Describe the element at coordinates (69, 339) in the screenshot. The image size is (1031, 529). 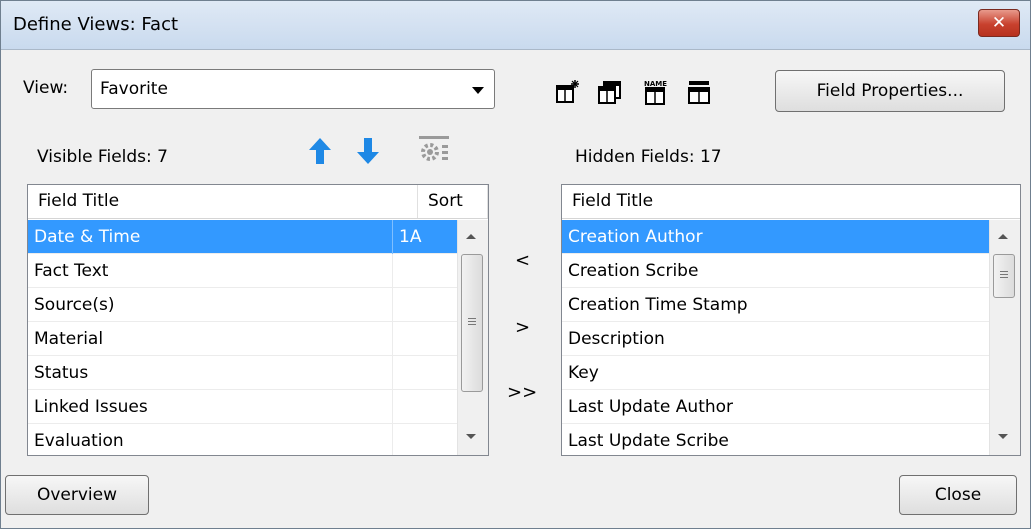
I see `field-title-cell: Material` at that location.